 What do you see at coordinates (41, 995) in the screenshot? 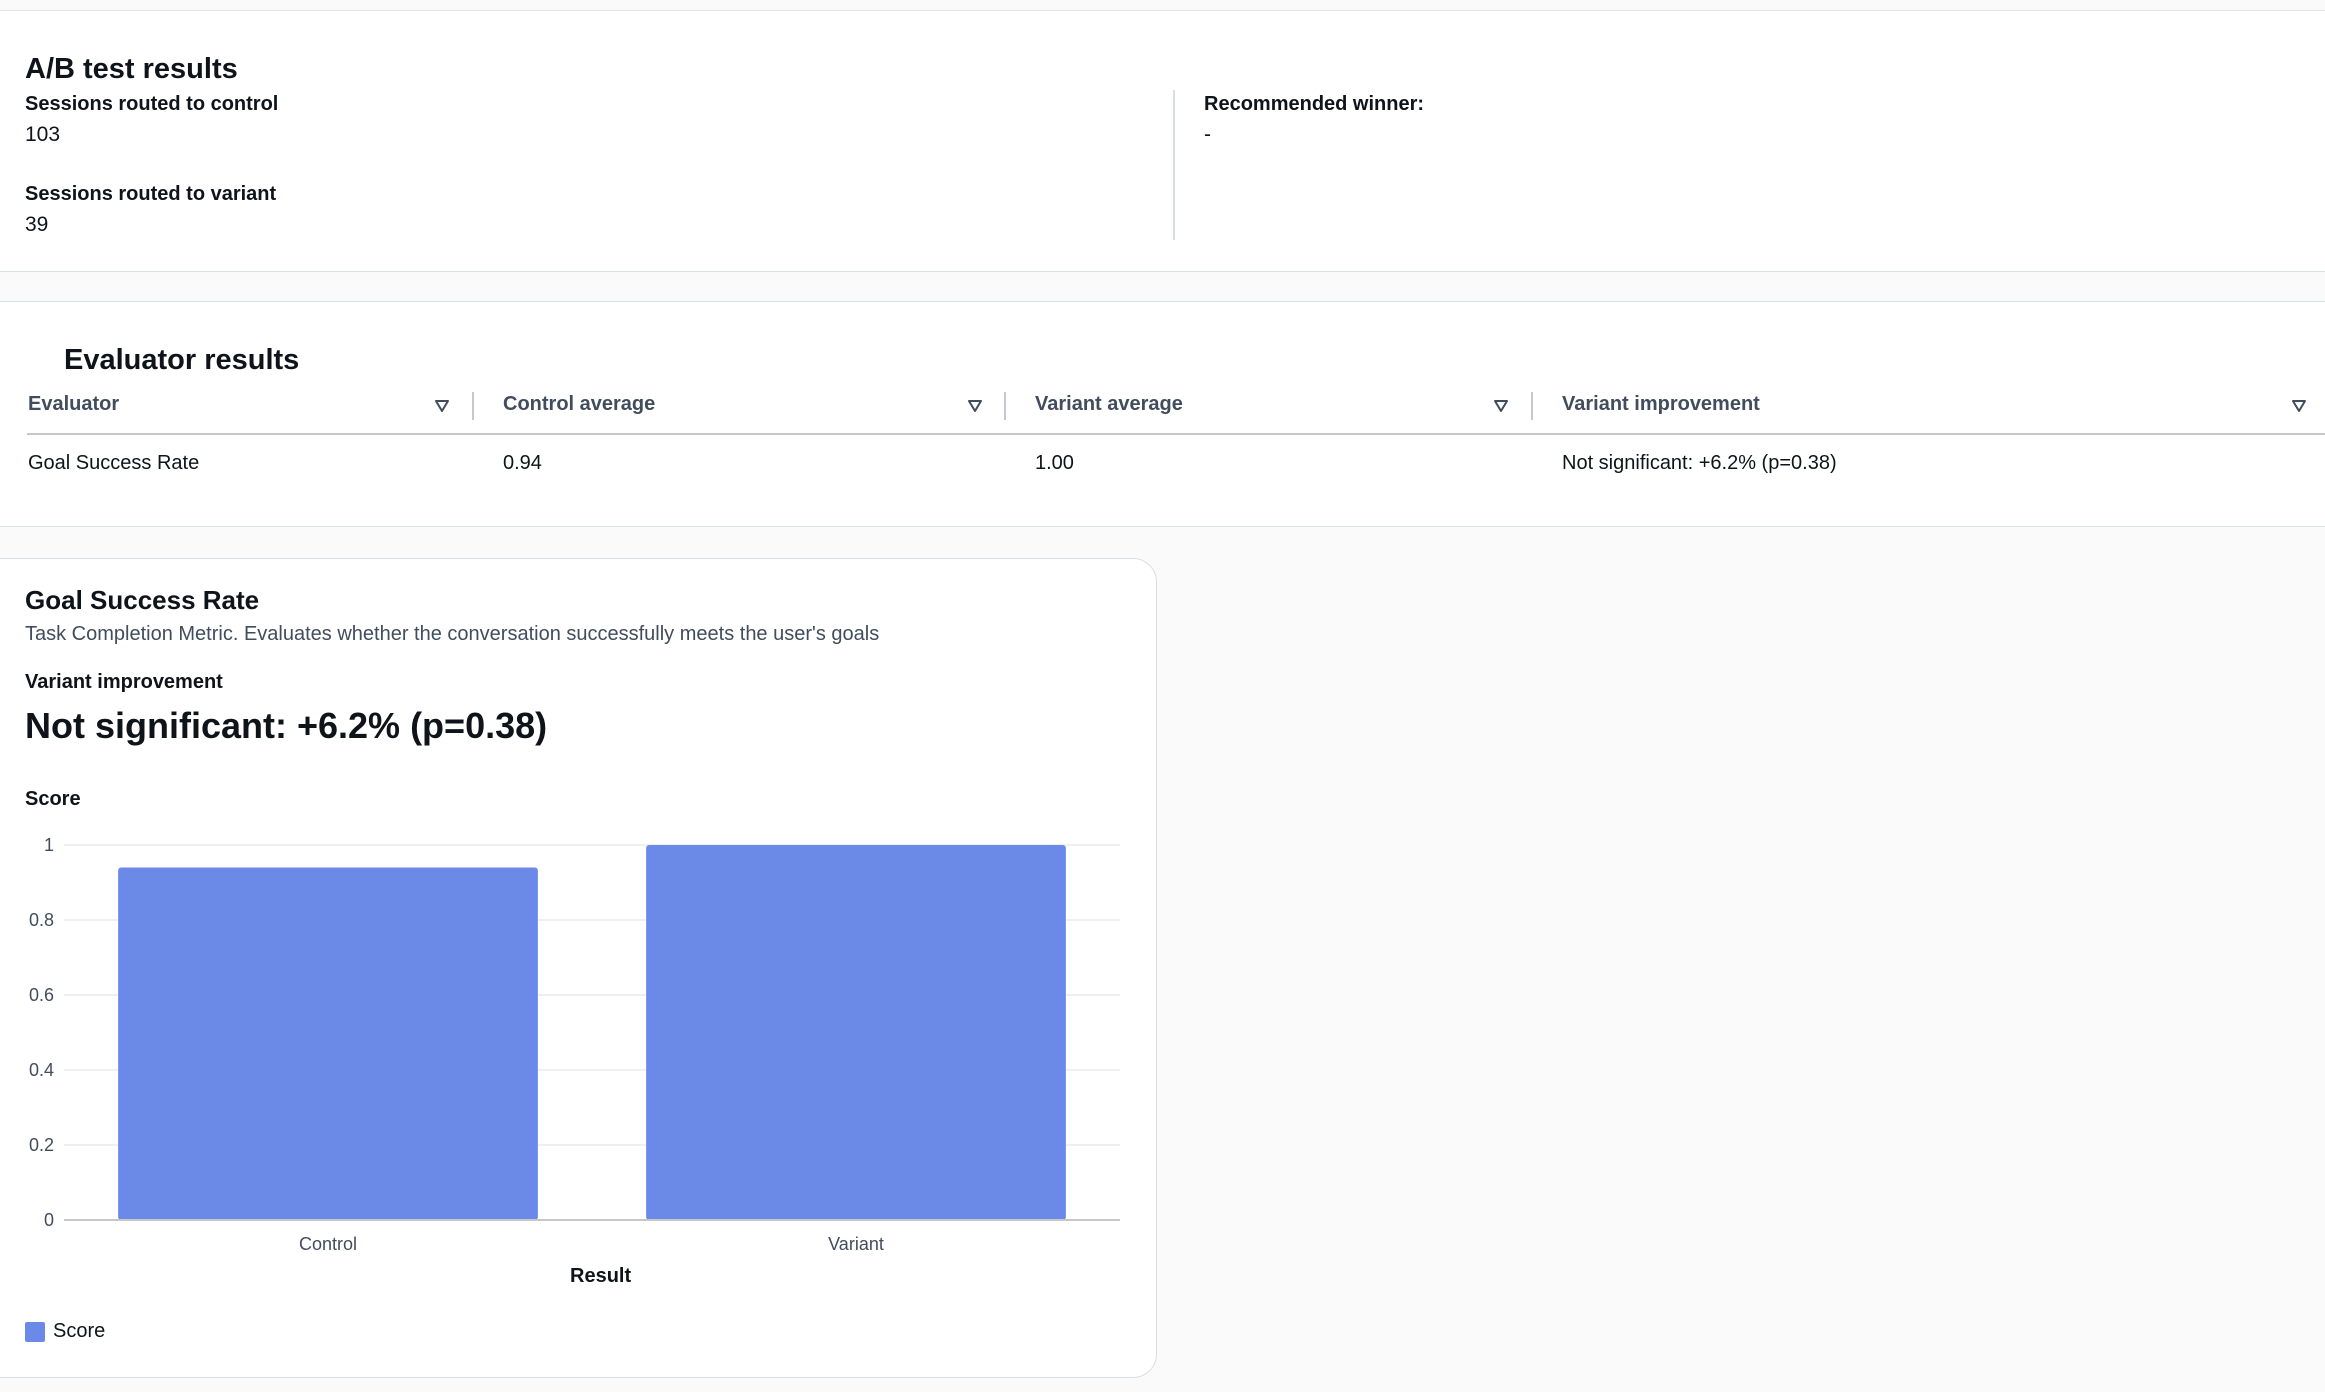
I see `y-tick-label: 0.6` at bounding box center [41, 995].